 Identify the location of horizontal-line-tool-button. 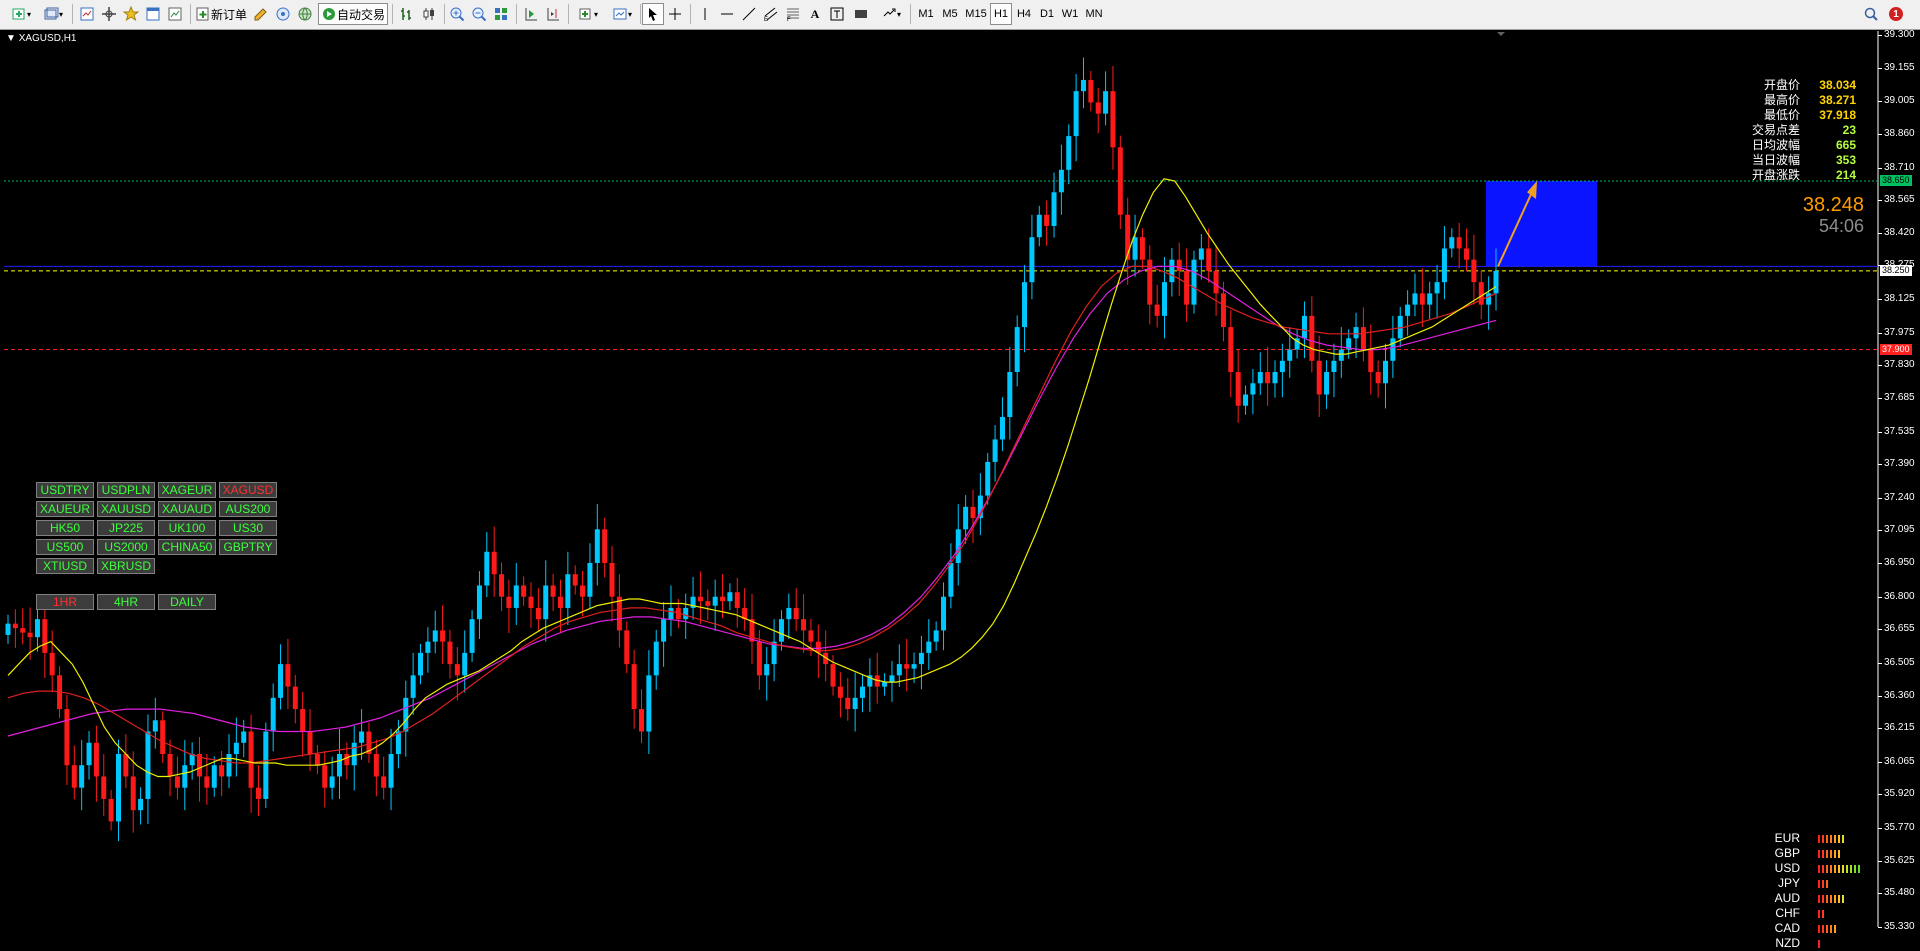
(727, 14).